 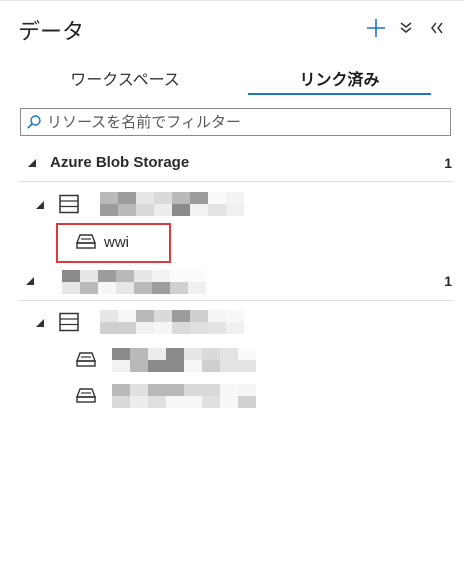 What do you see at coordinates (125, 78) in the screenshot?
I see `tab-workspace: ワークスペース` at bounding box center [125, 78].